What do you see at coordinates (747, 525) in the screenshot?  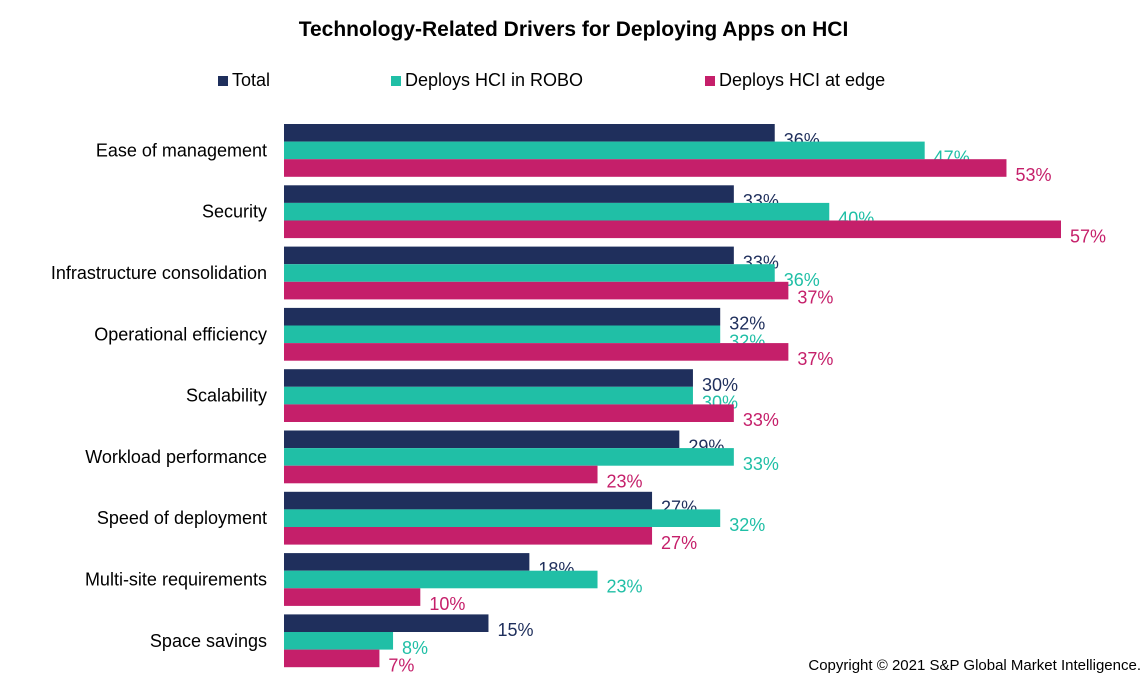 I see `data-label-deploys-hci-in-robo-speed-of-deployment: 32%` at bounding box center [747, 525].